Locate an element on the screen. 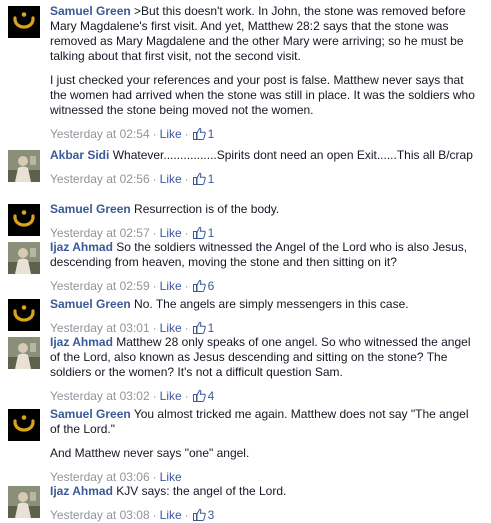 Image resolution: width=491 pixels, height=523 pixels. comment-timestamp: Yesterday at 03:02 is located at coordinates (100, 396).